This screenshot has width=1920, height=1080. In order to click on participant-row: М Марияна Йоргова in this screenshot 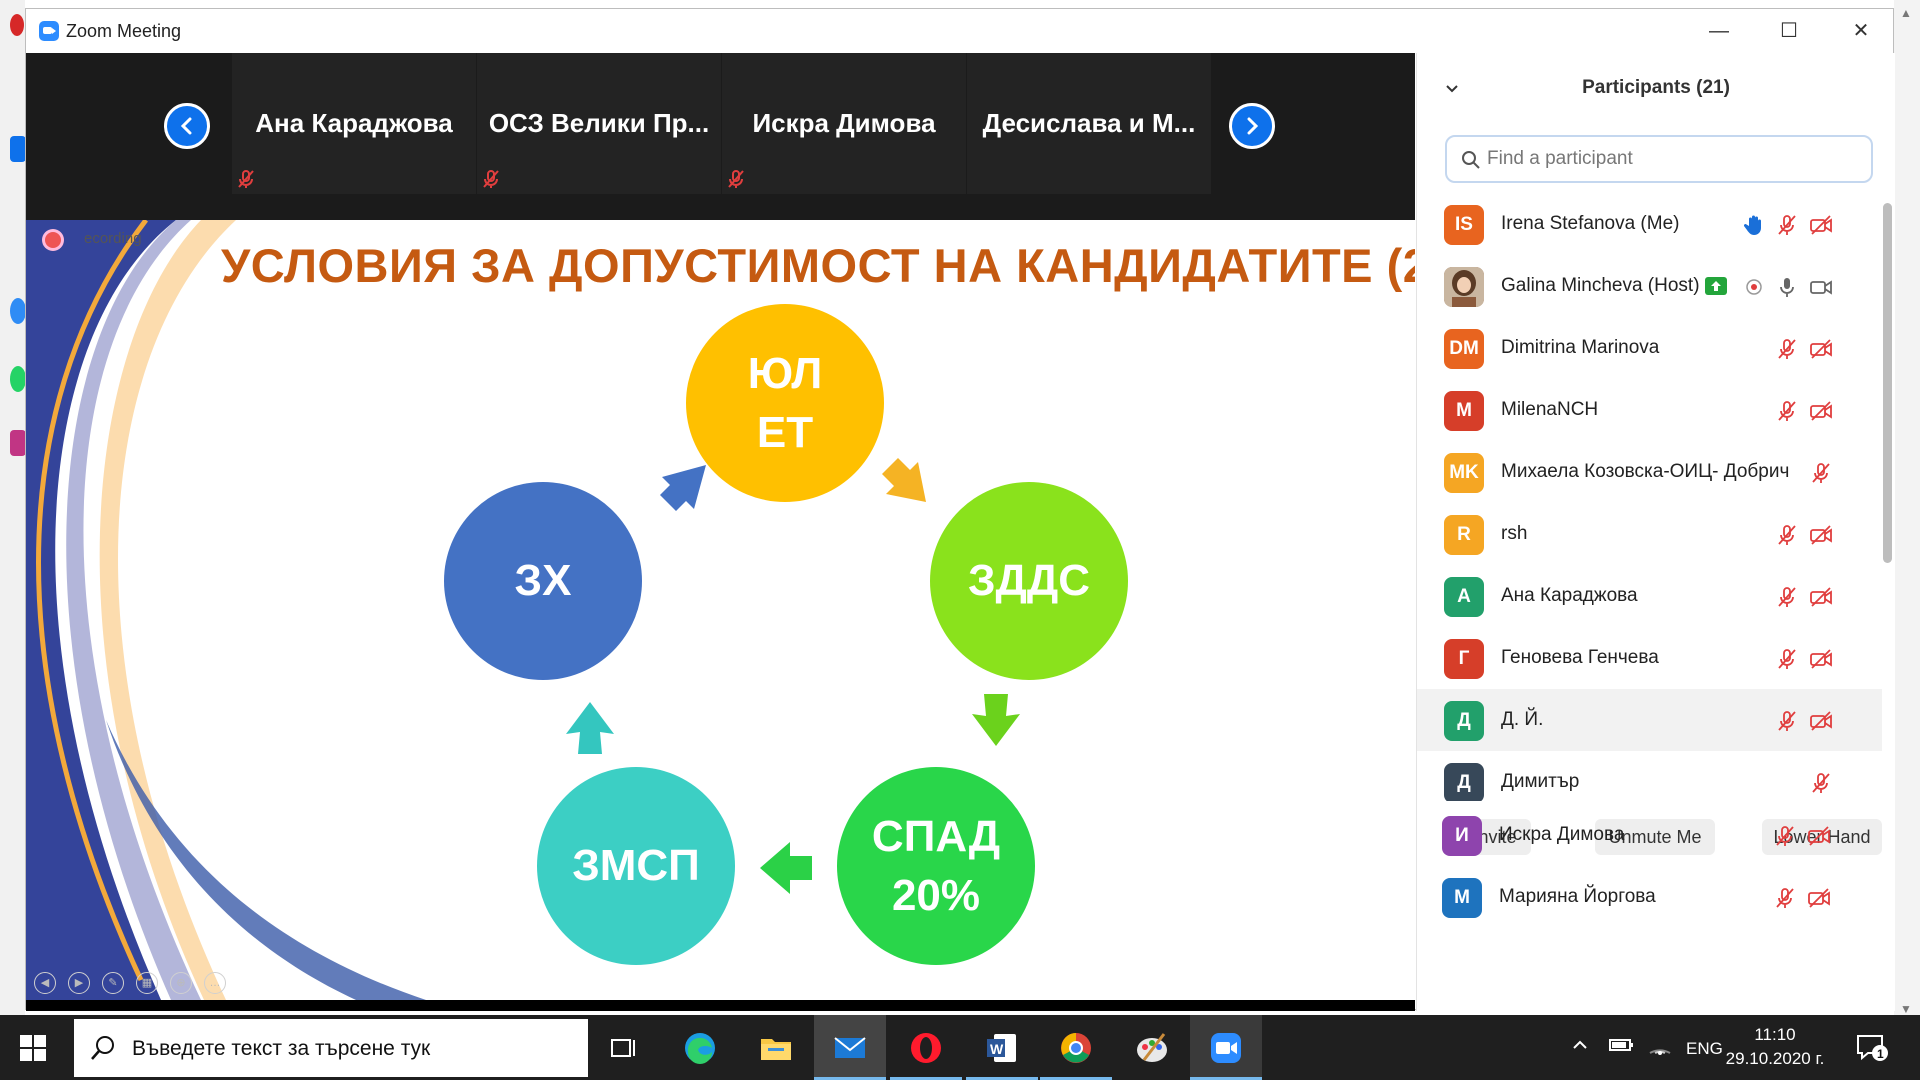, I will do `click(1647, 897)`.